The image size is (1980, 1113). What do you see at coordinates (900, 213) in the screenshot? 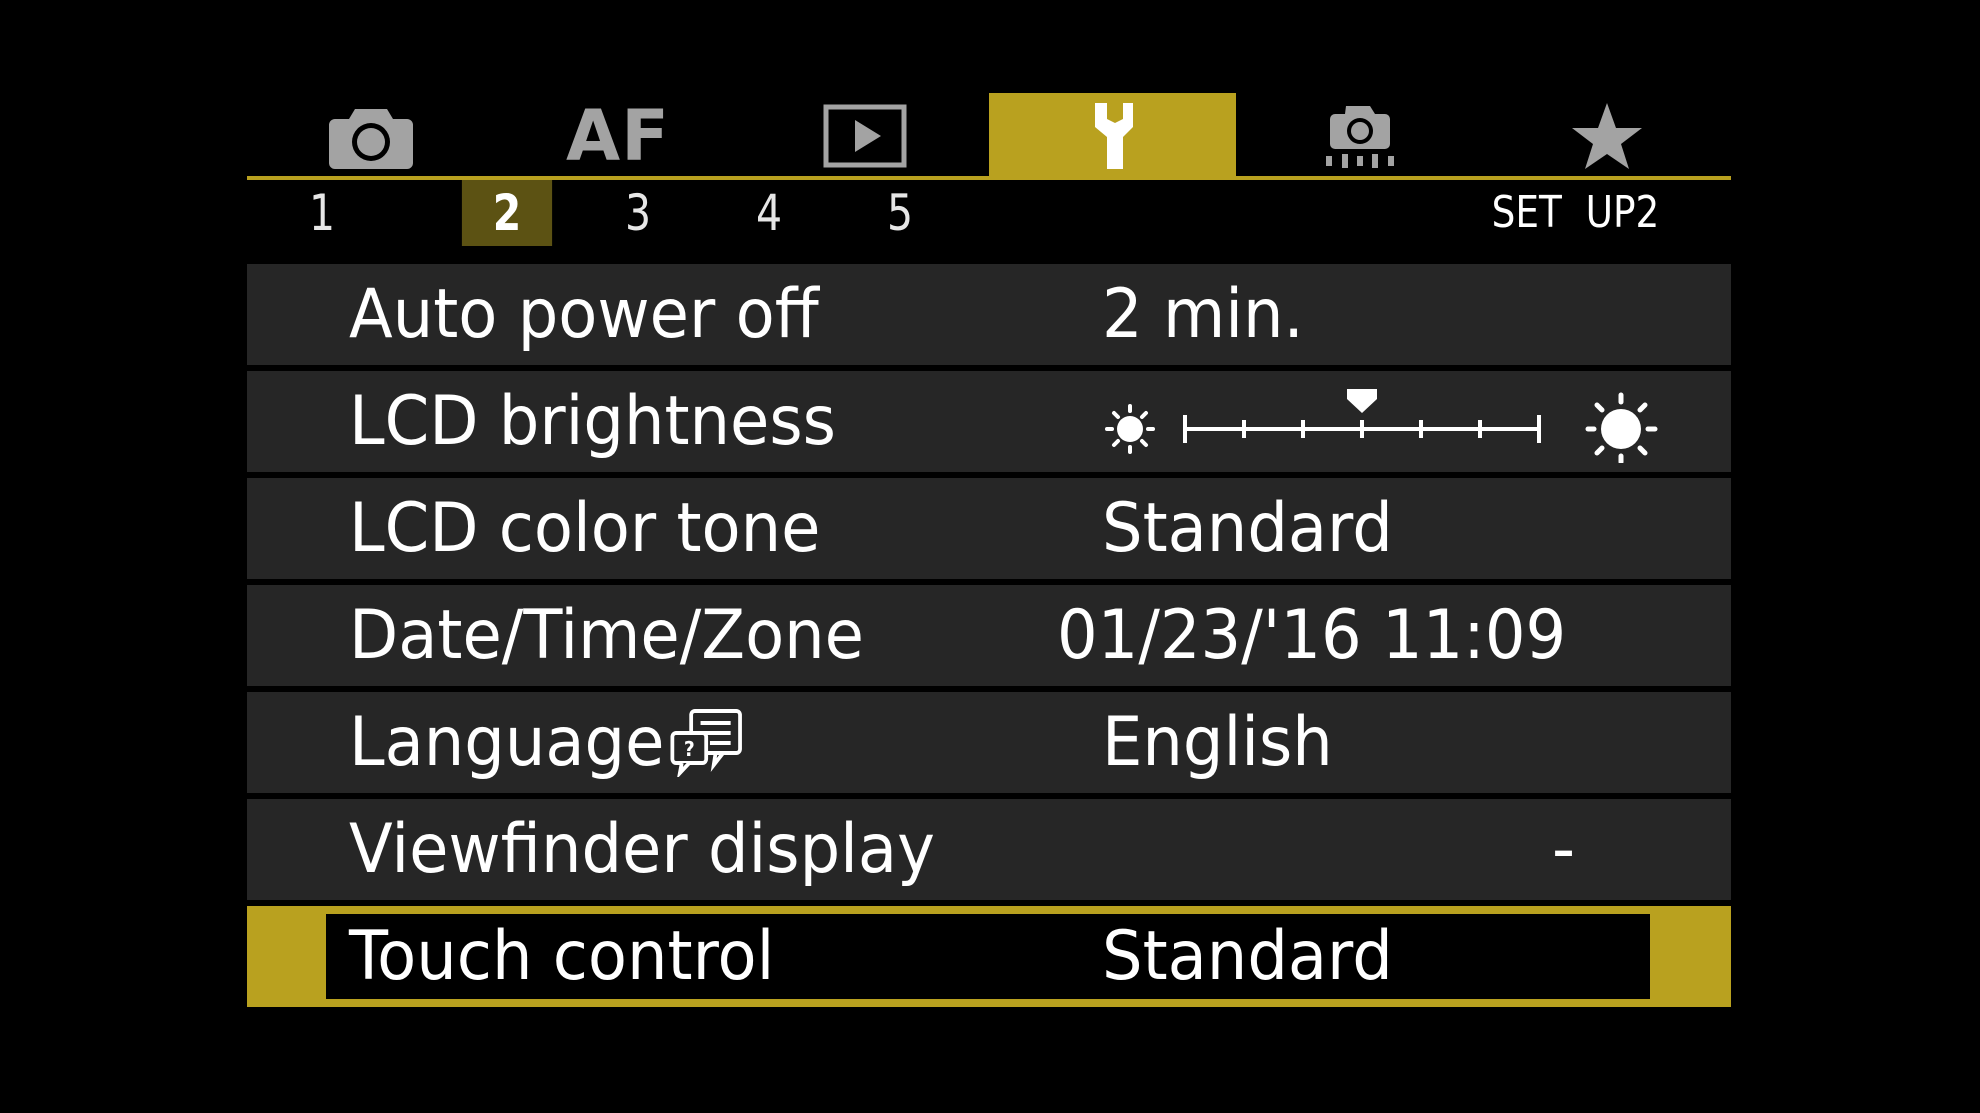
I see `subtab-5: 5` at bounding box center [900, 213].